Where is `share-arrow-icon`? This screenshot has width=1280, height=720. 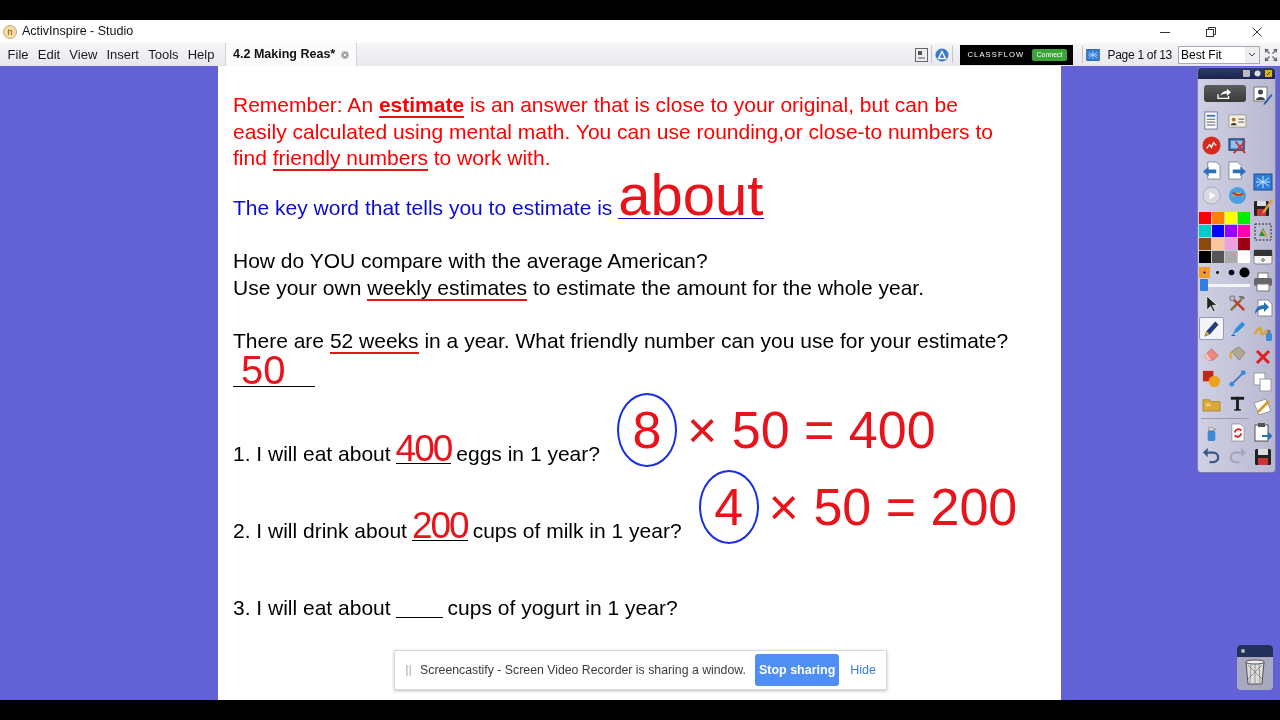
share-arrow-icon is located at coordinates (1224, 93).